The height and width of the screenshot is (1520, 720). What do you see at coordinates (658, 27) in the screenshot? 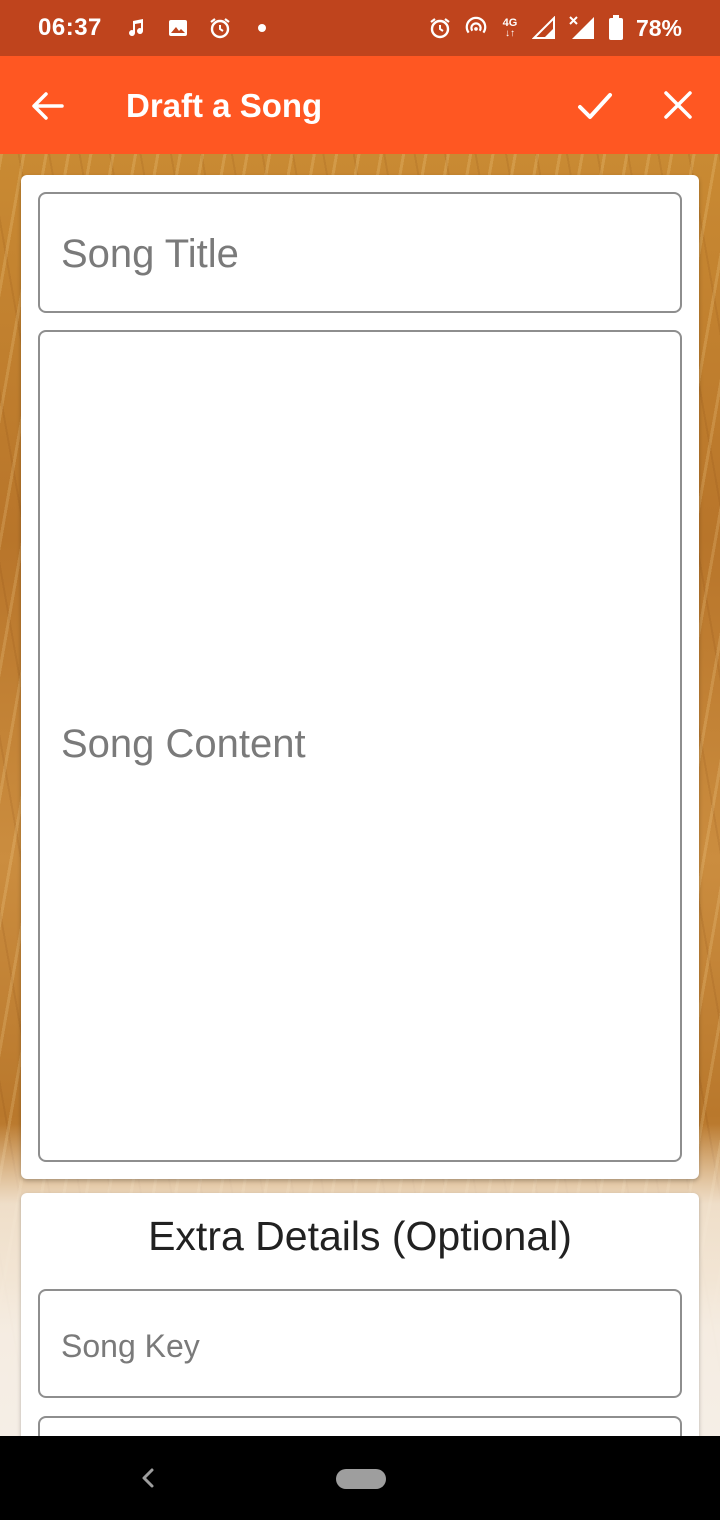
I see `battery-percentage: 78%` at bounding box center [658, 27].